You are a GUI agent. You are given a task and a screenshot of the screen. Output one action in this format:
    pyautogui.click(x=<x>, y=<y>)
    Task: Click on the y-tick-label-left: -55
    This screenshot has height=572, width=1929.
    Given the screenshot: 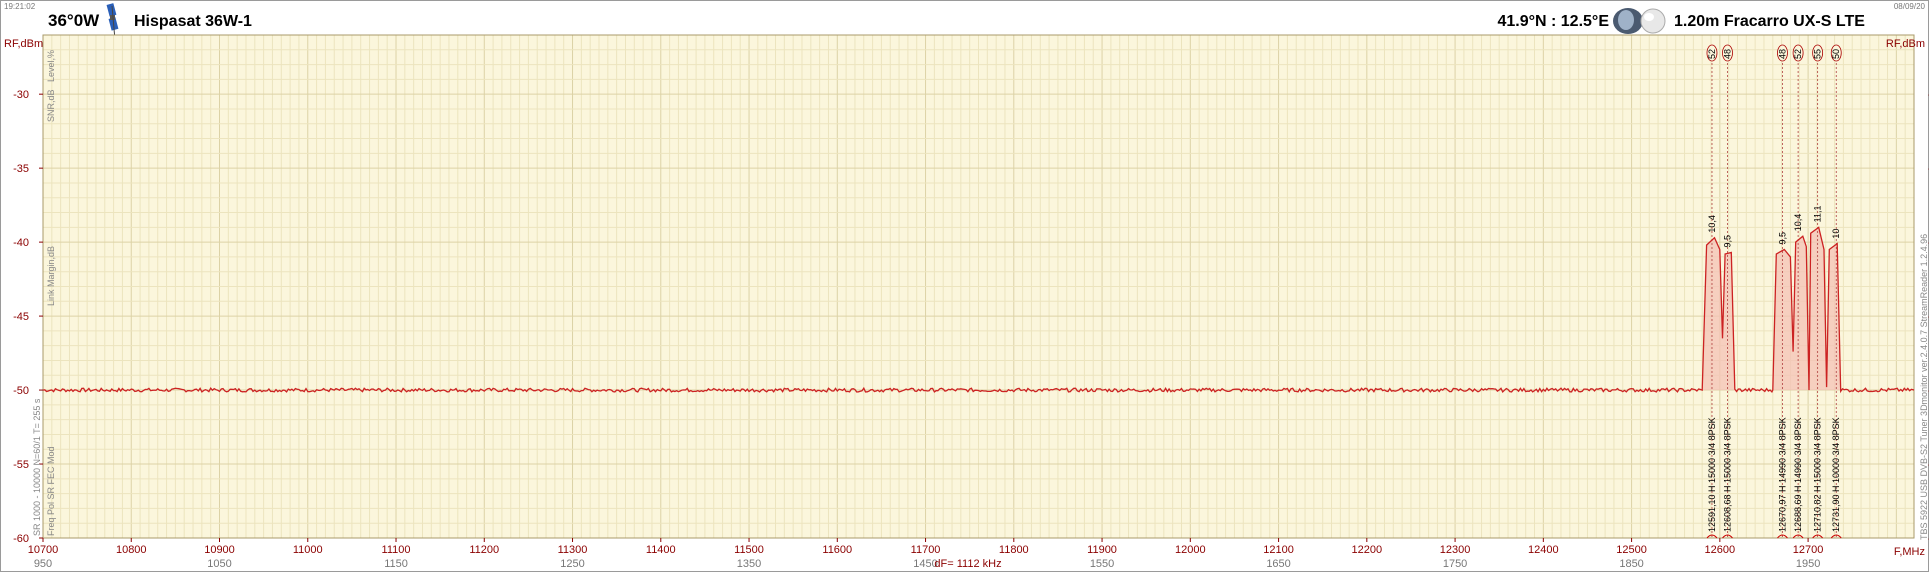 What is the action you would take?
    pyautogui.click(x=21, y=465)
    